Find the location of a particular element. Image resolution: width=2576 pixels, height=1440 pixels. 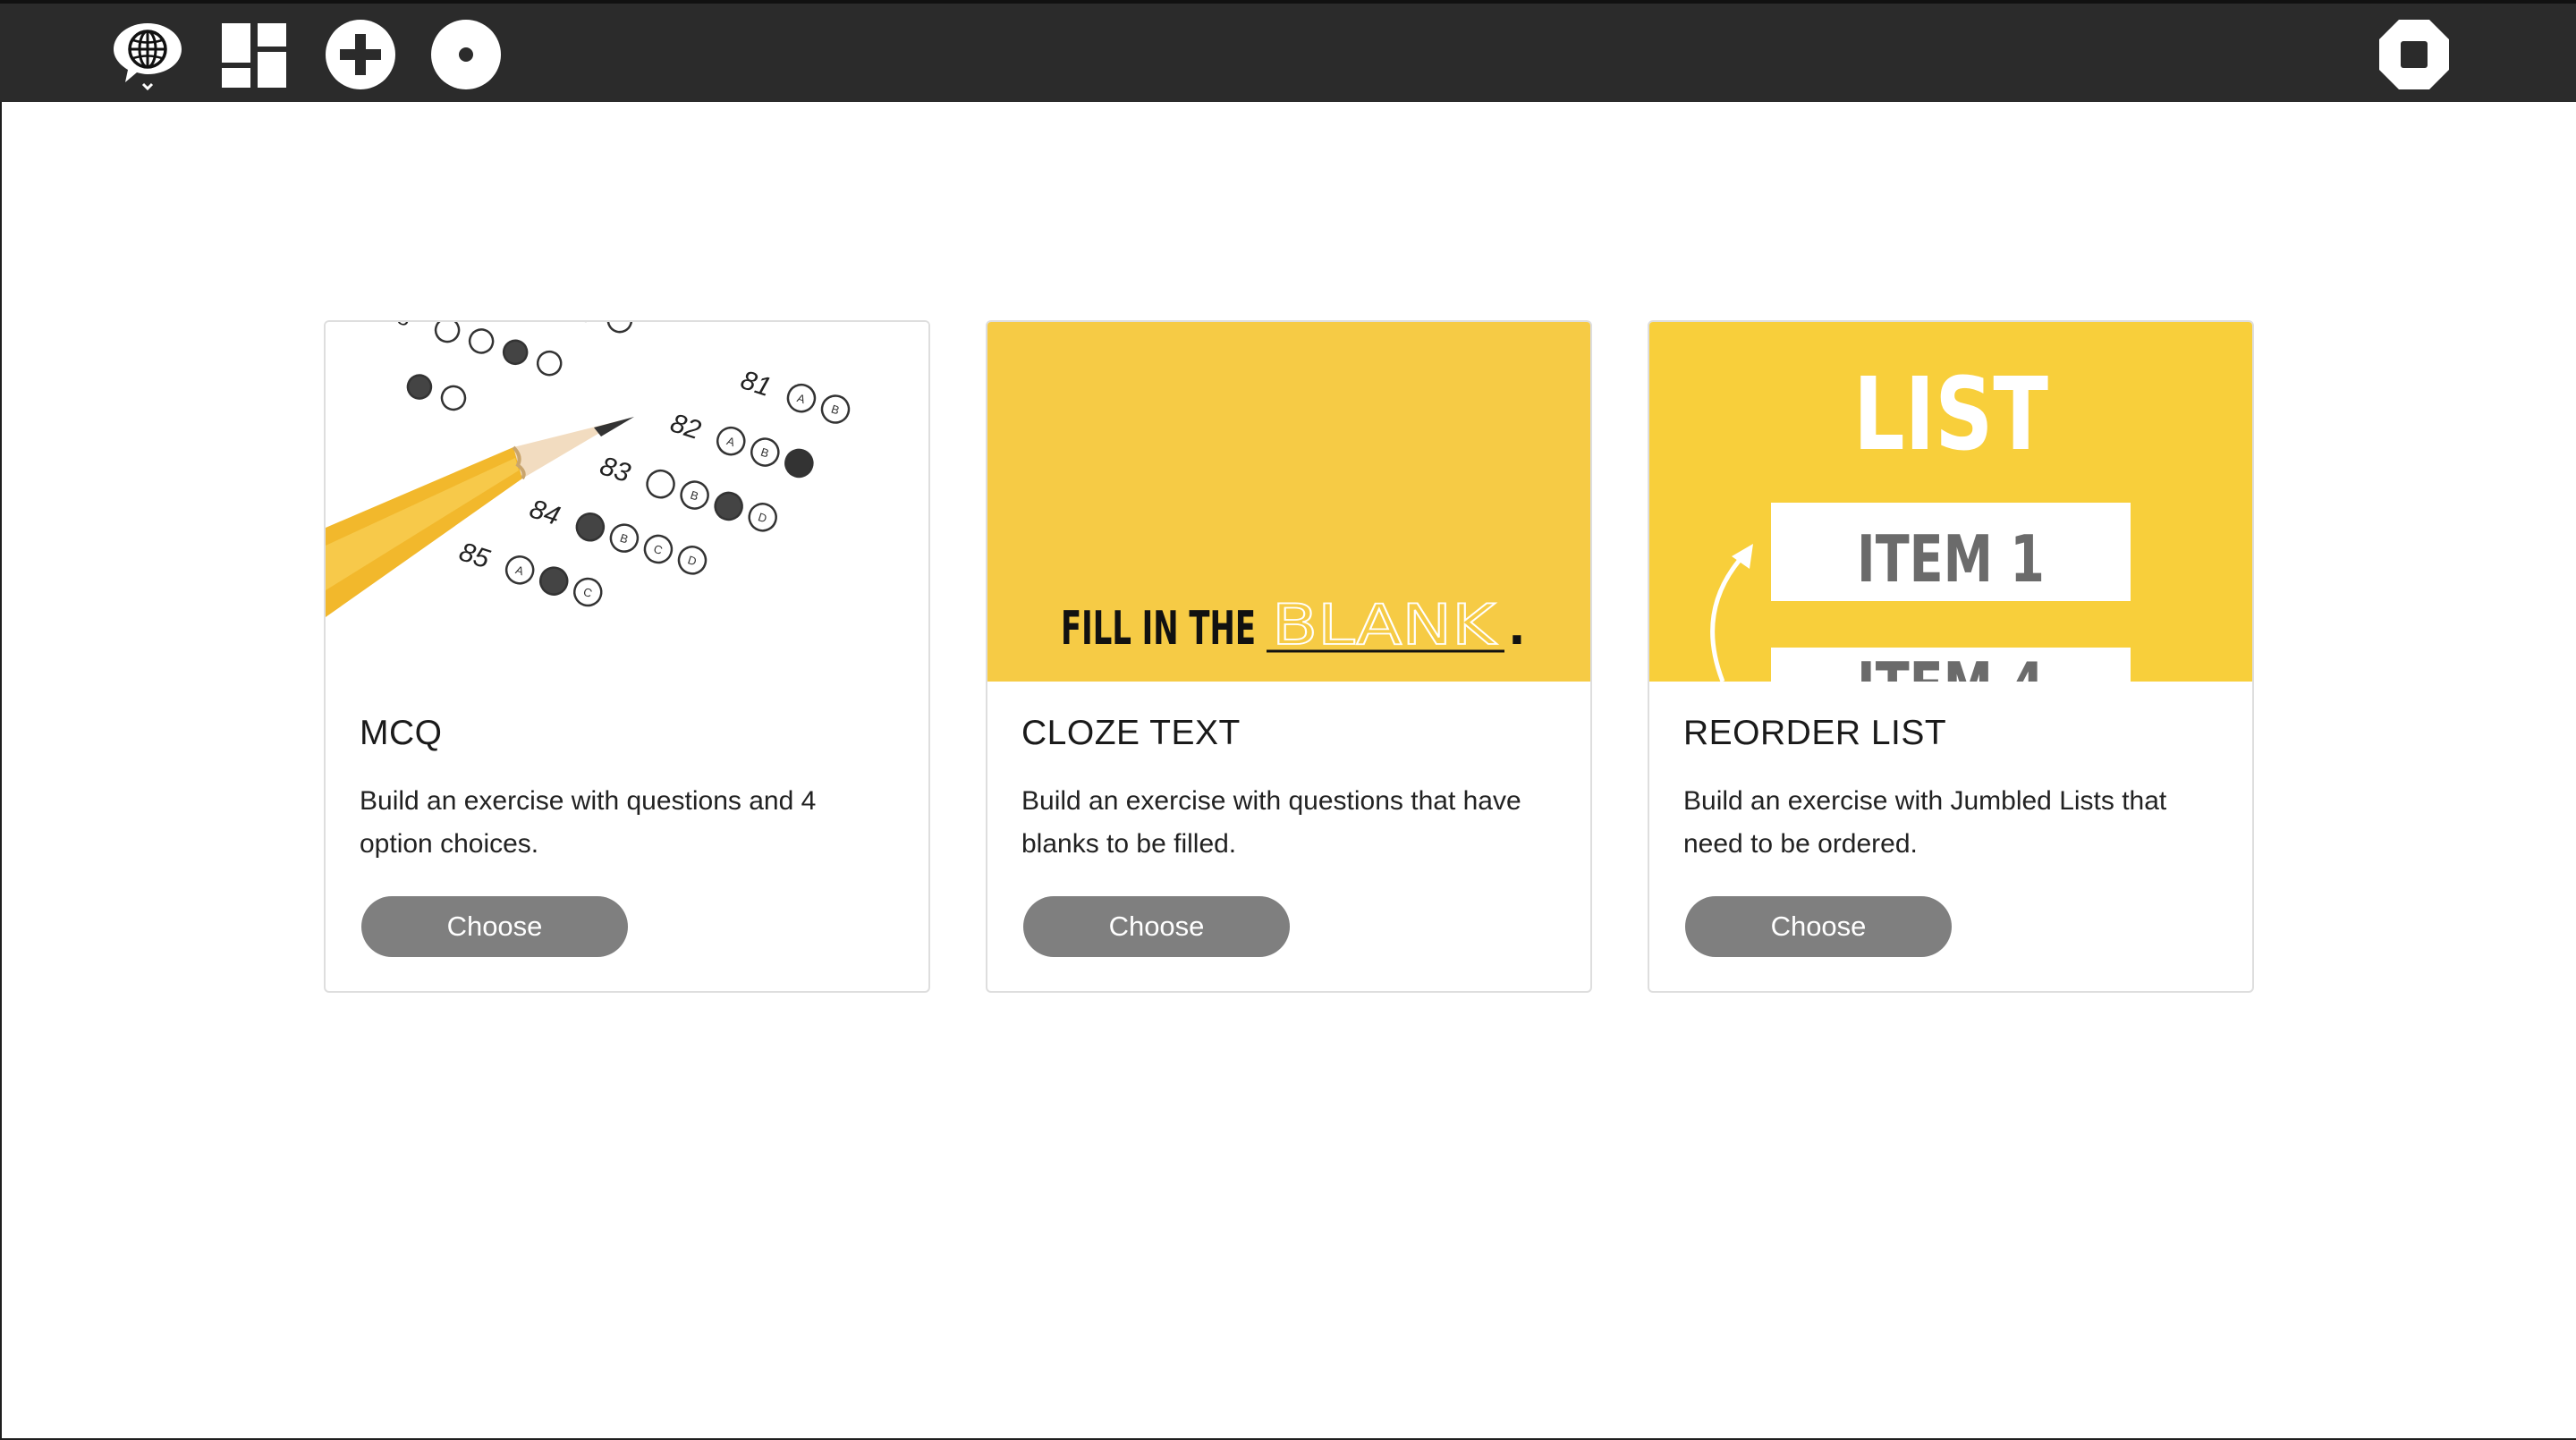

choose-cloze-text-button: Choose is located at coordinates (1156, 926).